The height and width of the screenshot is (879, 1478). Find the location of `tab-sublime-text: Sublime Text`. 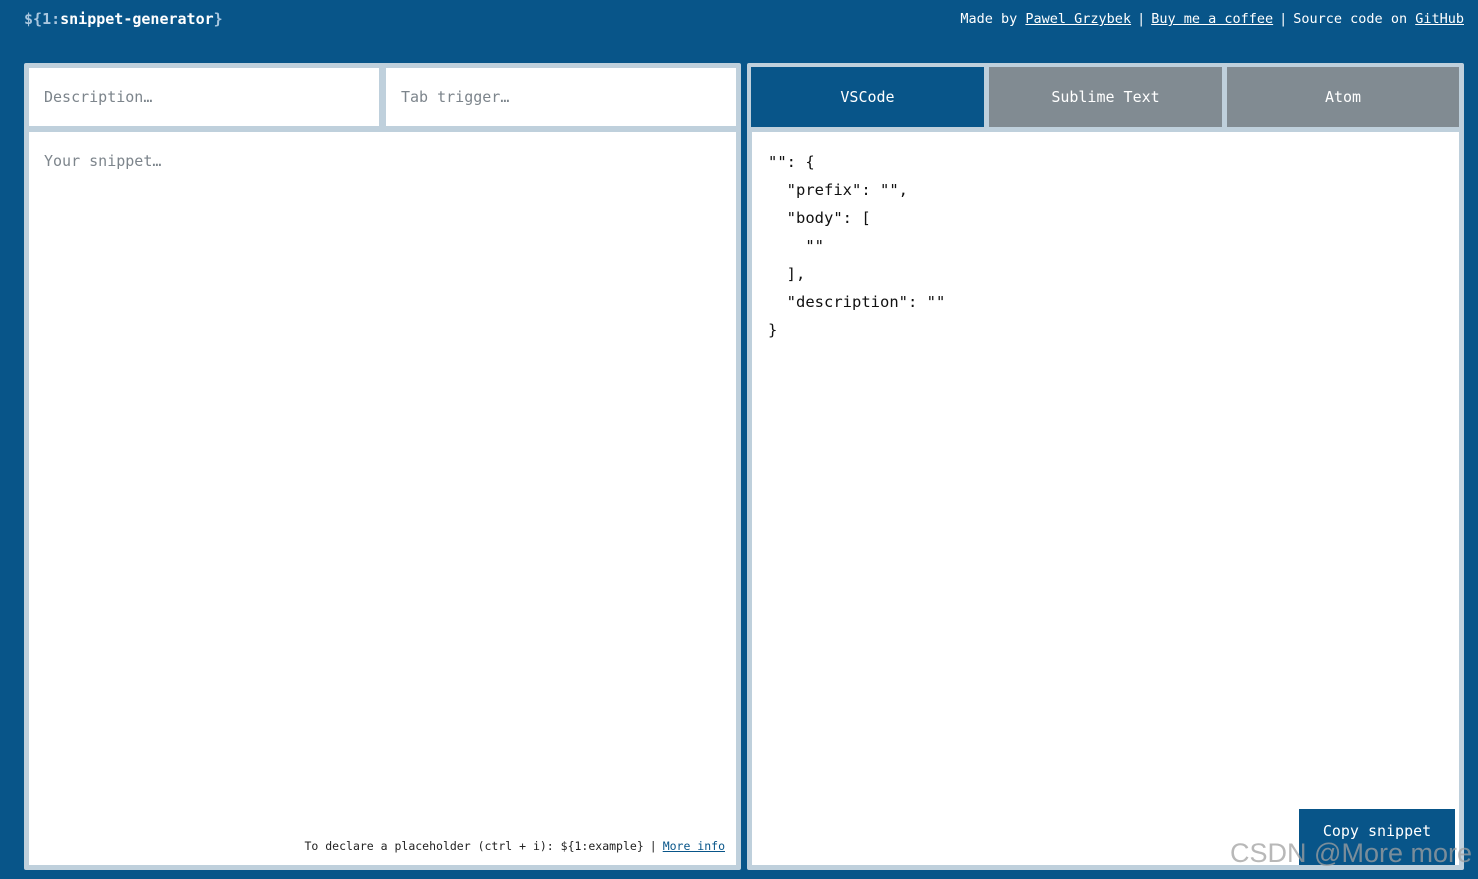

tab-sublime-text: Sublime Text is located at coordinates (1105, 97).